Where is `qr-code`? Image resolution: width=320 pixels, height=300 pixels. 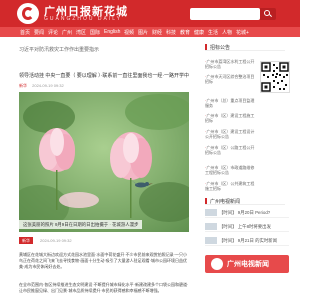 qr-code is located at coordinates (275, 77).